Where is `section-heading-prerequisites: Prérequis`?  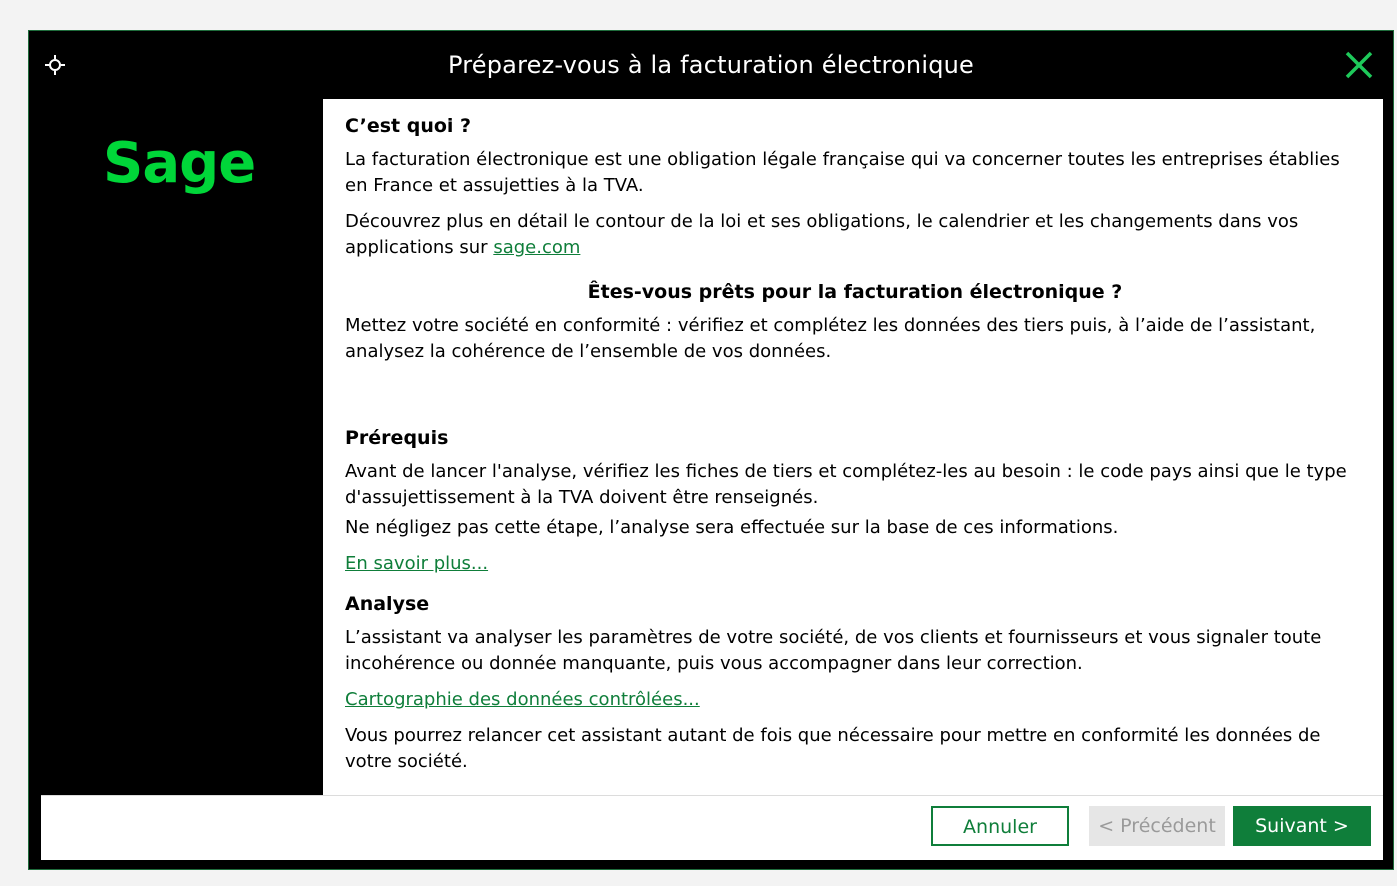 section-heading-prerequisites: Prérequis is located at coordinates (397, 438).